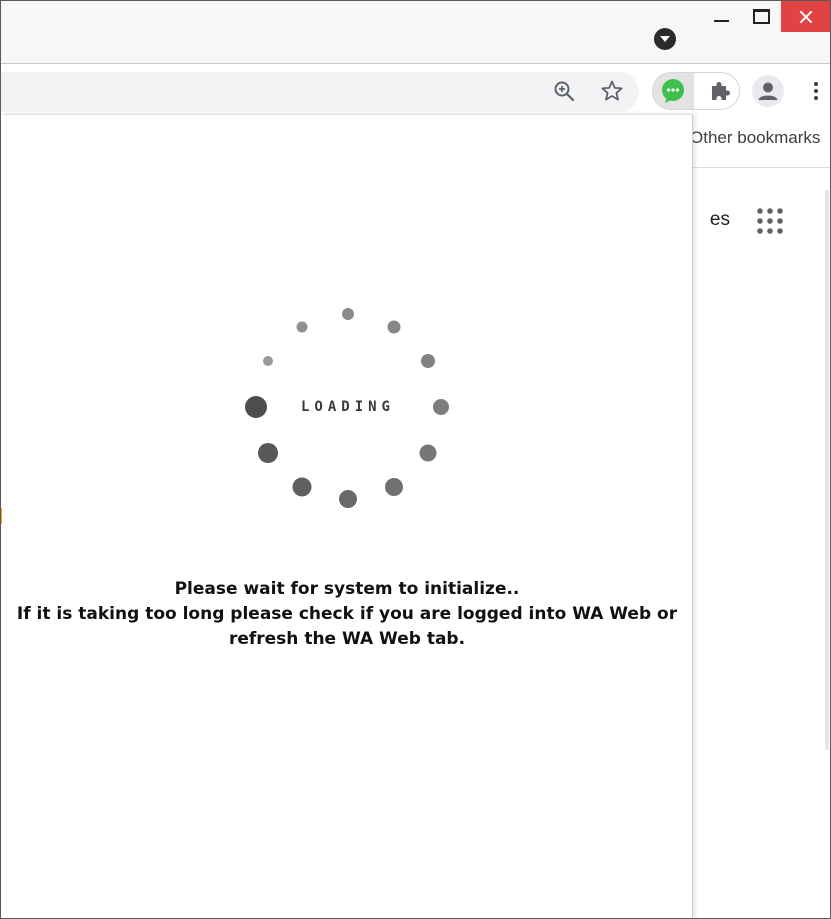 This screenshot has height=919, width=831. I want to click on partial-page-link: es, so click(710, 220).